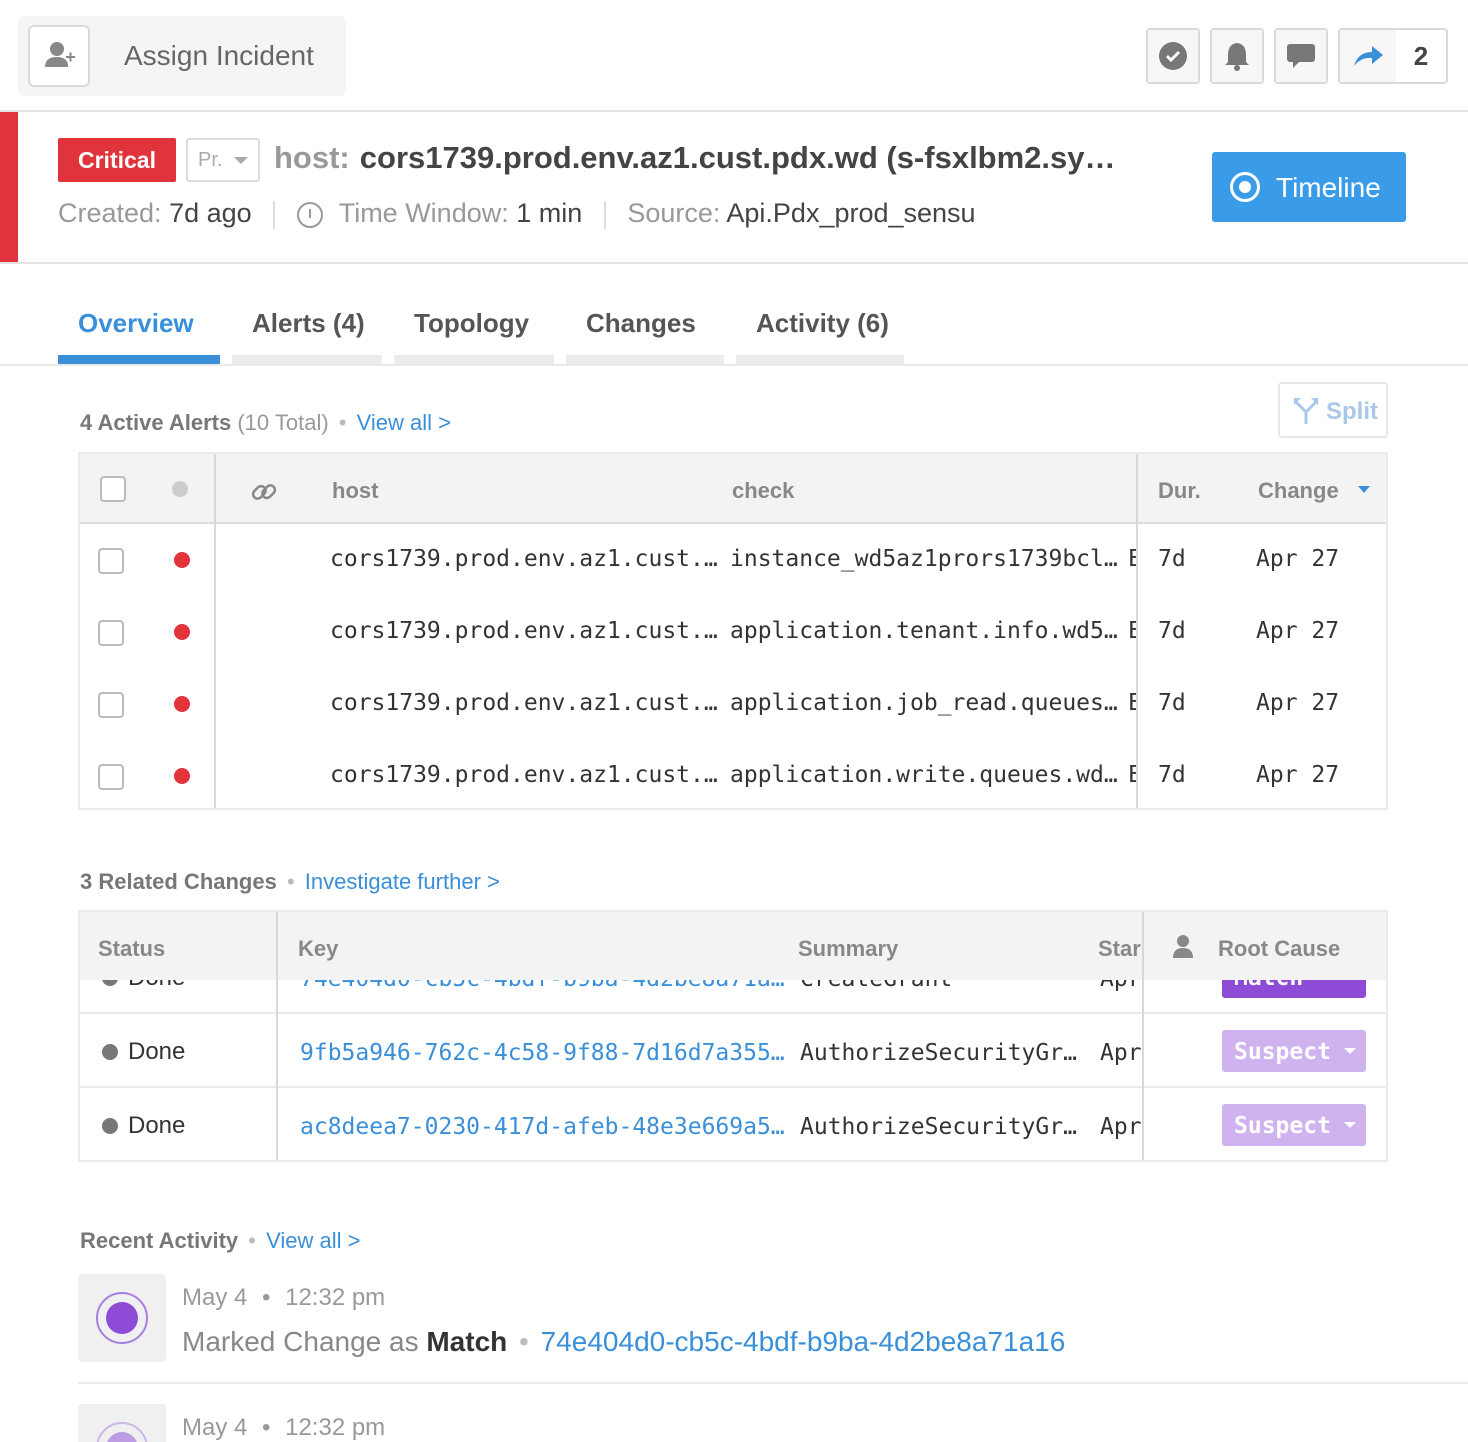  What do you see at coordinates (402, 881) in the screenshot?
I see `investigate-further-link: Investigate further >` at bounding box center [402, 881].